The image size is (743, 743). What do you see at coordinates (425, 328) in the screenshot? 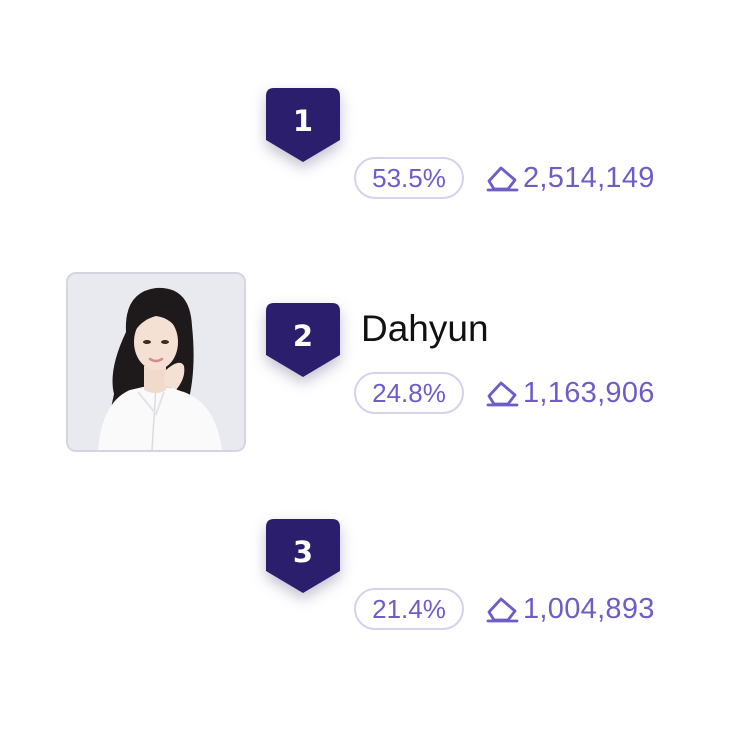
I see `candidate-name: Dahyun` at bounding box center [425, 328].